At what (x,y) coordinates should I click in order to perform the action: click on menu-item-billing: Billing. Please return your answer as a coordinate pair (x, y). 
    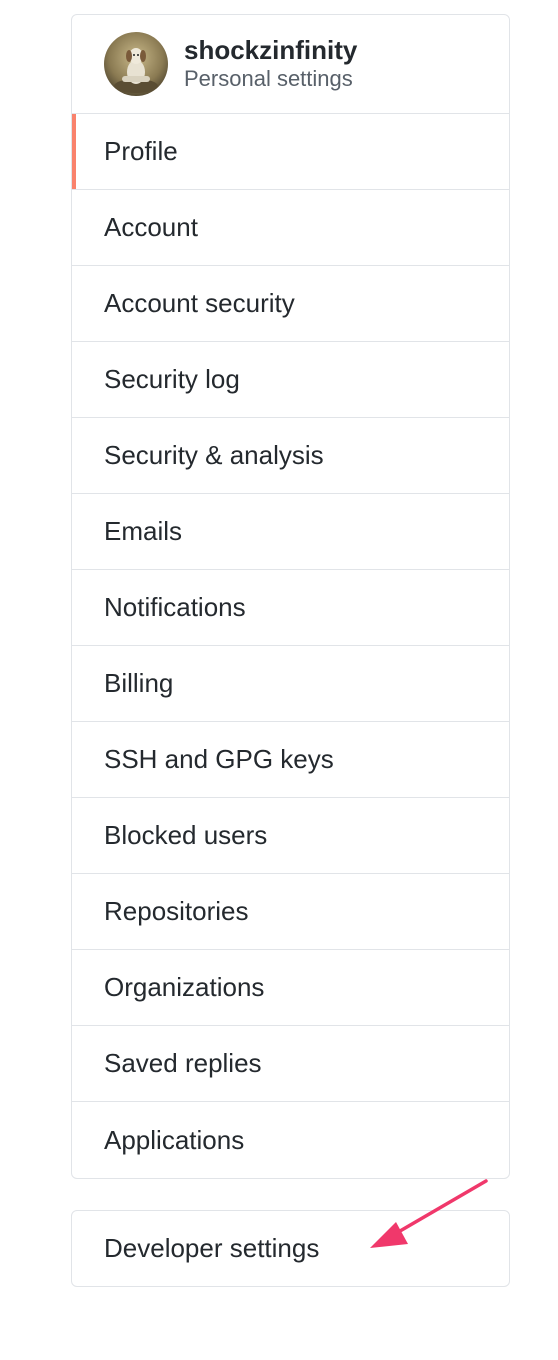
    Looking at the image, I should click on (290, 684).